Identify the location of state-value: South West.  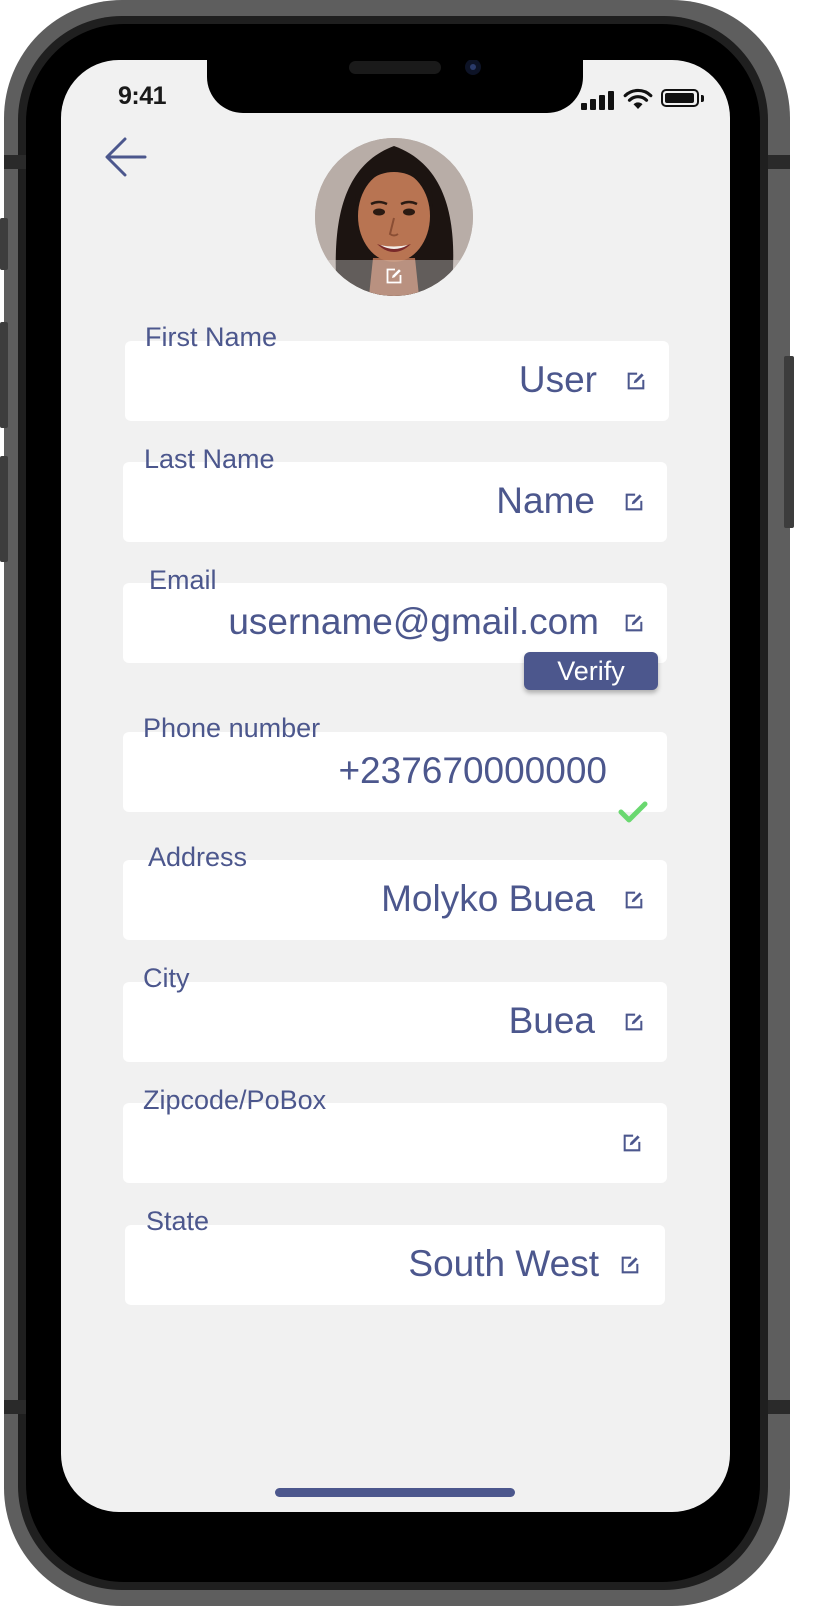
(503, 1263).